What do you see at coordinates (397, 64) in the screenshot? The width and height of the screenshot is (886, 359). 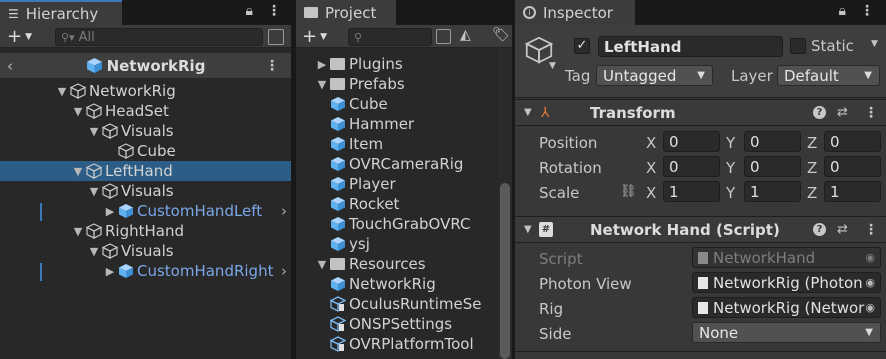 I see `project-item: ▶ Plugins` at bounding box center [397, 64].